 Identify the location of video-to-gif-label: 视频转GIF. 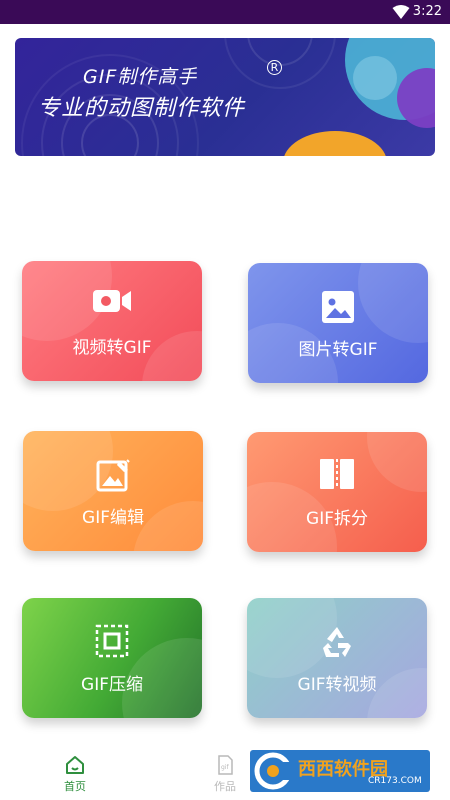
(112, 348).